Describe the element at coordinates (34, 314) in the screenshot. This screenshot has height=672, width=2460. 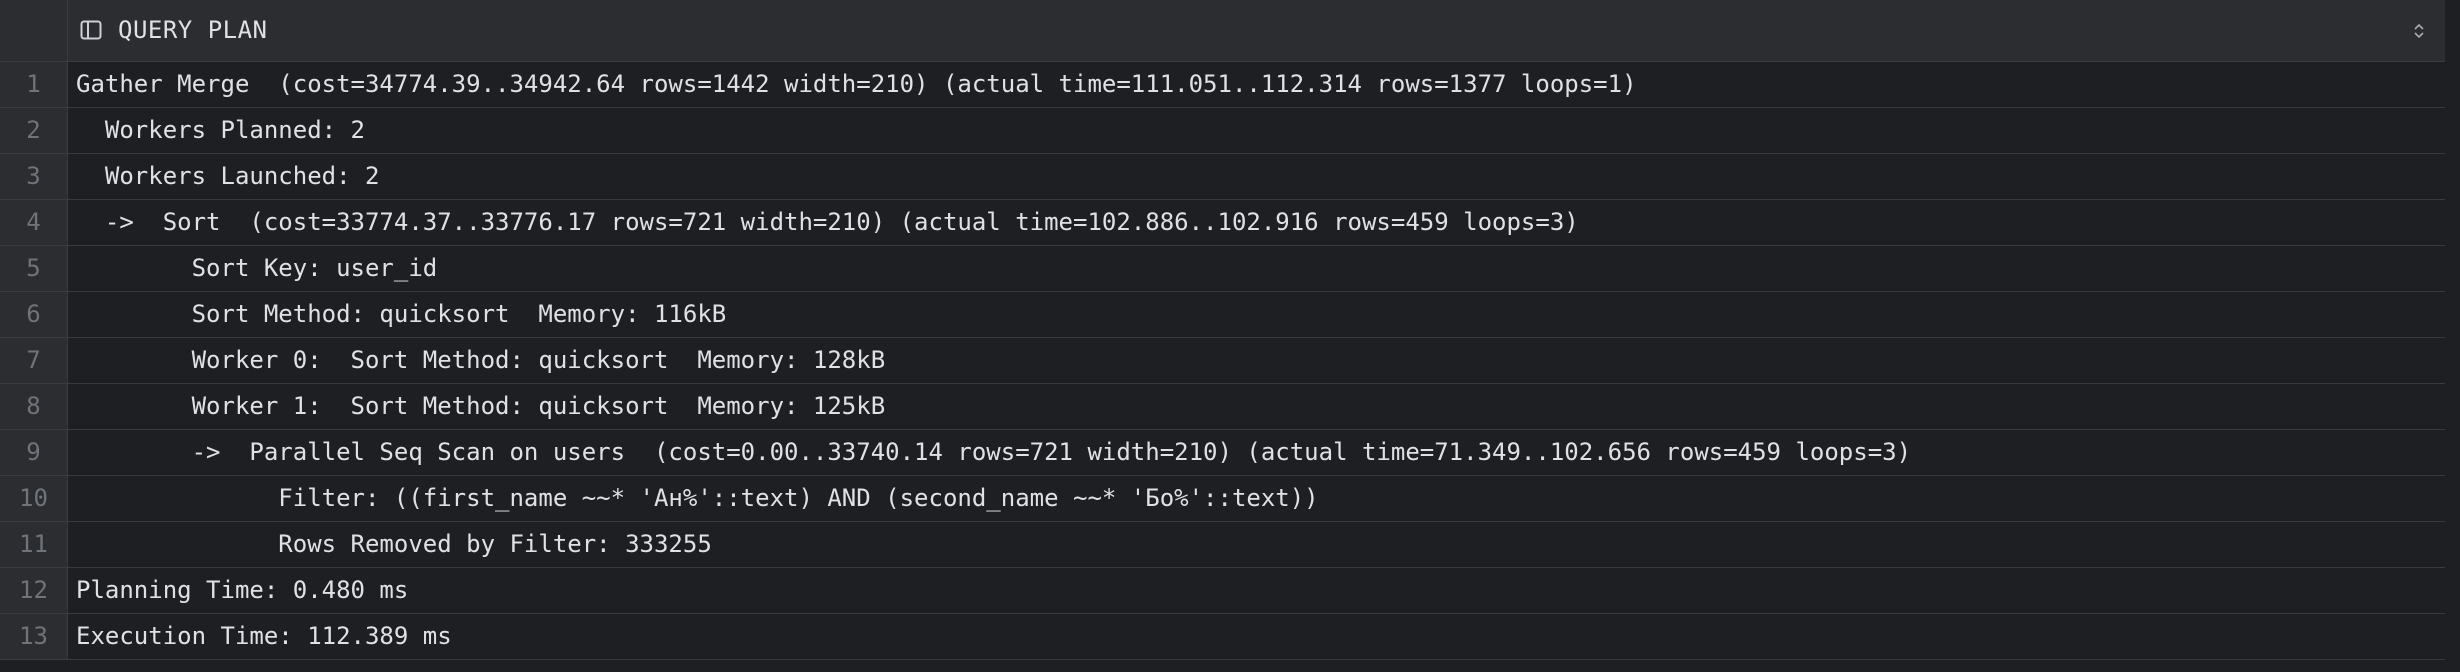
I see `row-number: 6` at that location.